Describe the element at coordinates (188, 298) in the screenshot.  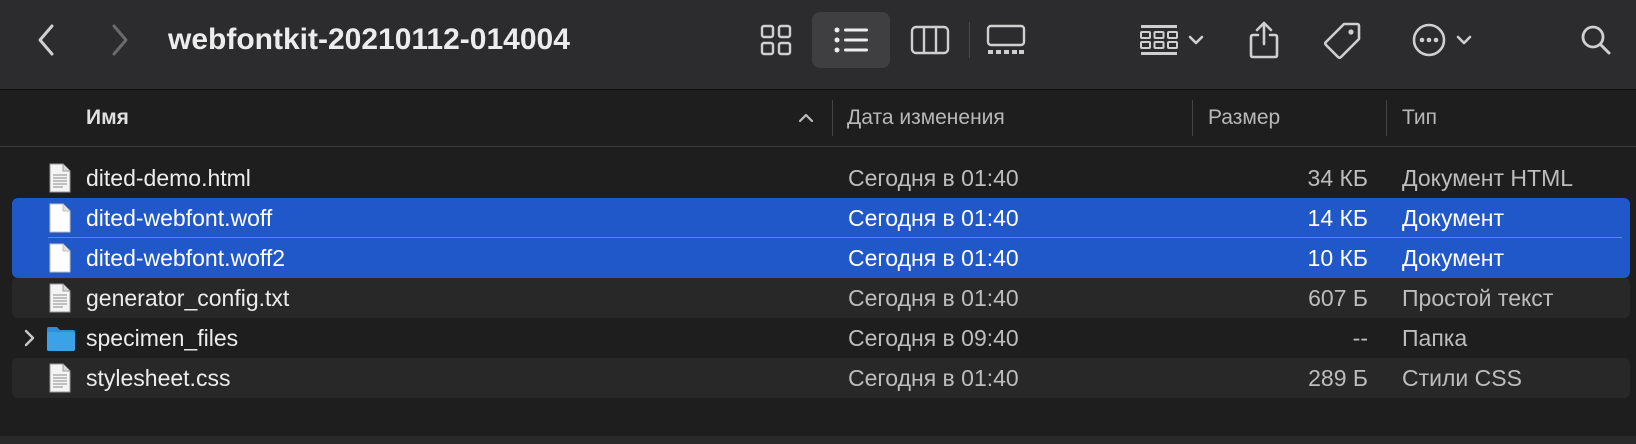
I see `file-name: generator_config.txt` at that location.